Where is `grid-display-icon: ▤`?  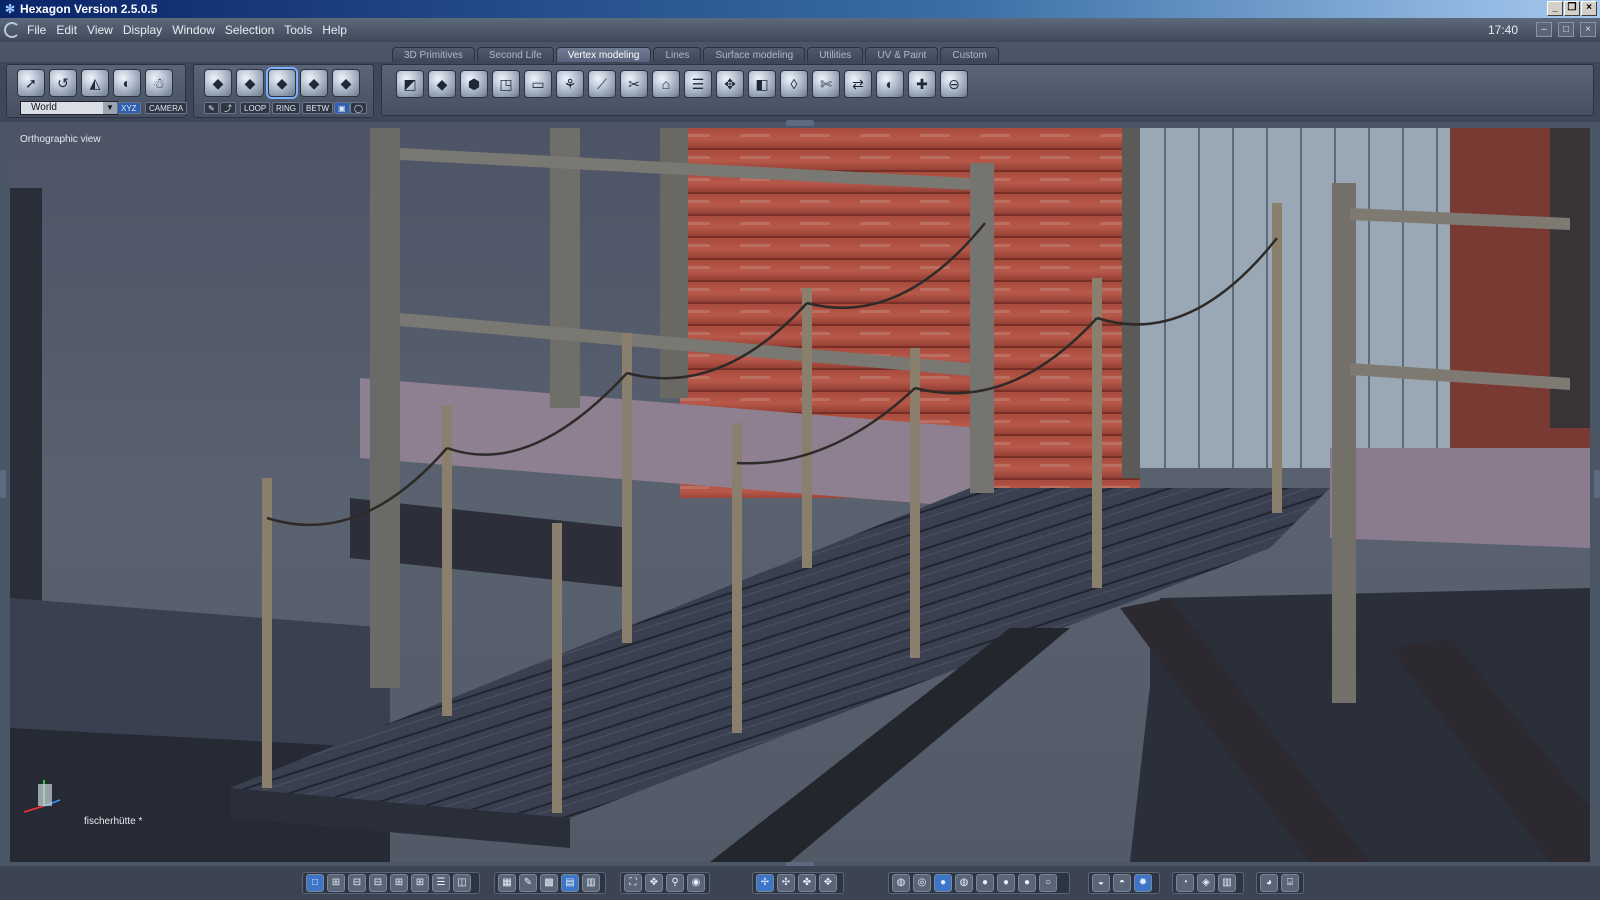
grid-display-icon: ▤ is located at coordinates (570, 883).